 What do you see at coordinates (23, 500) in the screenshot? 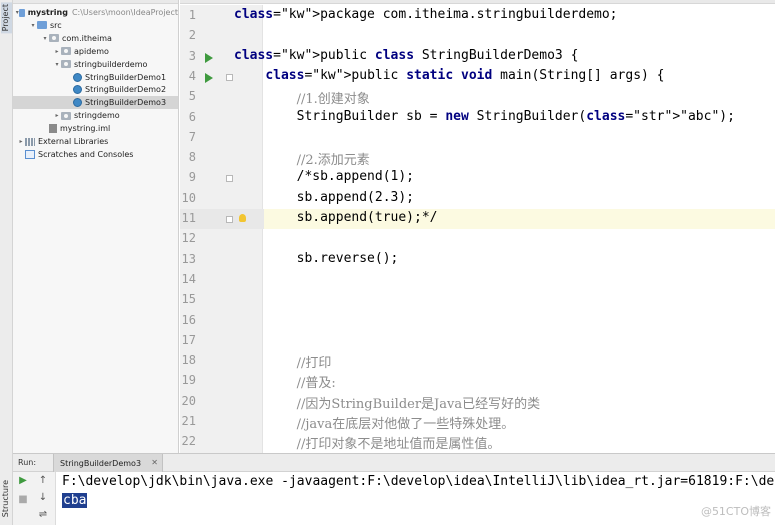
I see `stop-icon: ■` at bounding box center [23, 500].